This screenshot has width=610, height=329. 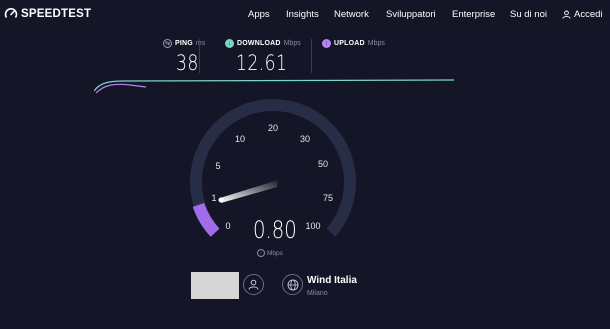 I want to click on gauge-tick-30: 30, so click(x=305, y=139).